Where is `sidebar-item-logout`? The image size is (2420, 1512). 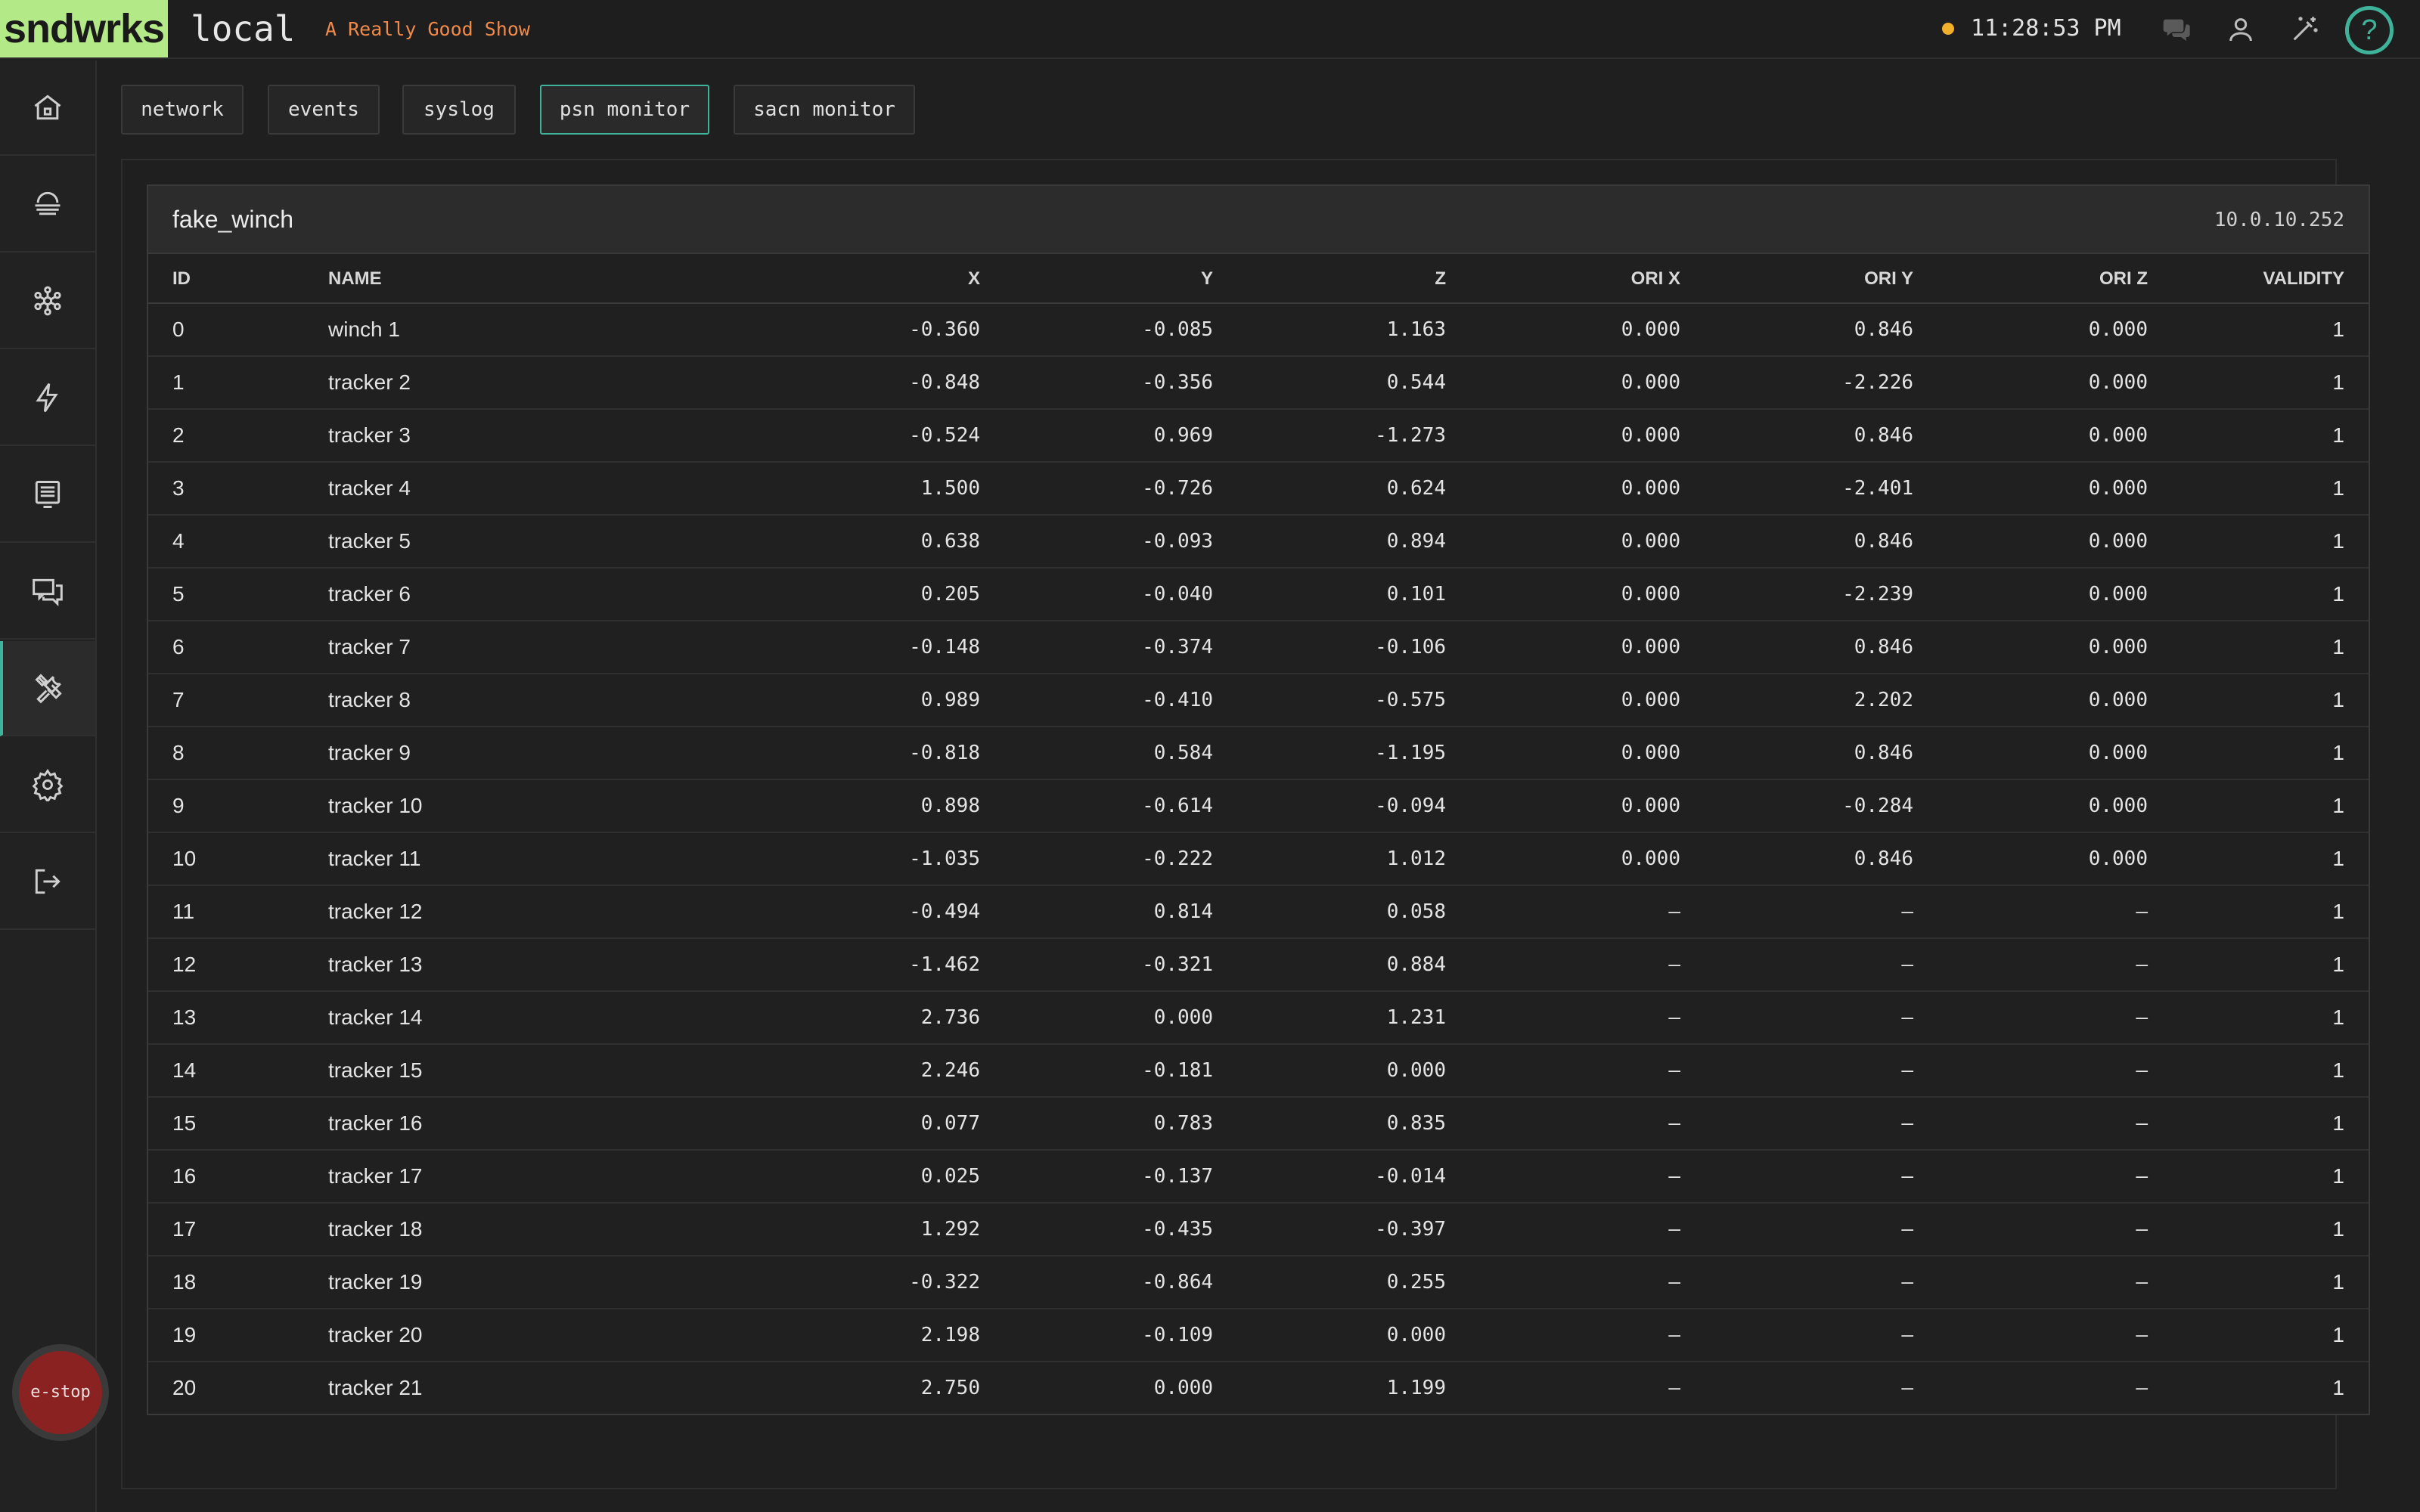 sidebar-item-logout is located at coordinates (47, 882).